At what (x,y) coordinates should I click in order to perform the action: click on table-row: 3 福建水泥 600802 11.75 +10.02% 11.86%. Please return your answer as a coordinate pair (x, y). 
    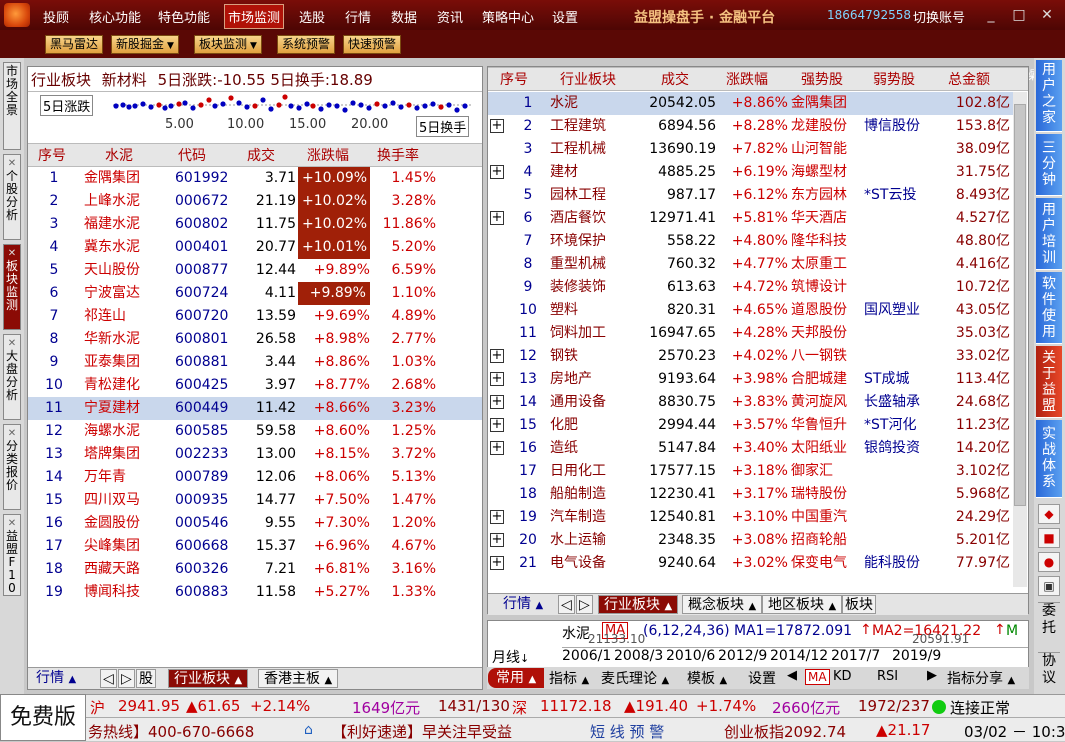
    Looking at the image, I should click on (255, 224).